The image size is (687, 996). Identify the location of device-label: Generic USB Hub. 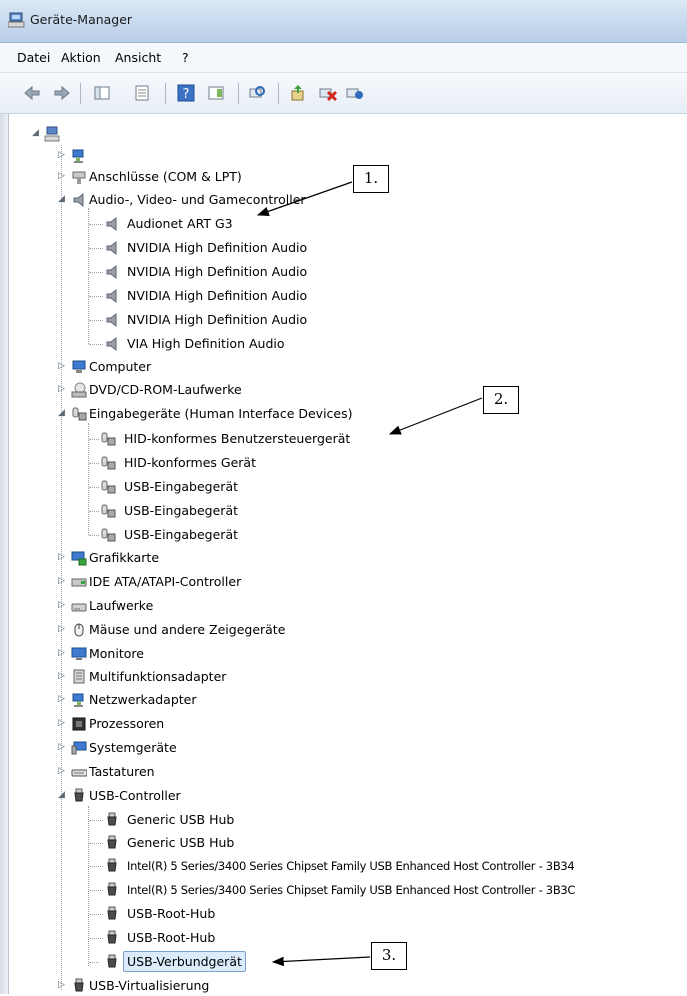
(181, 819).